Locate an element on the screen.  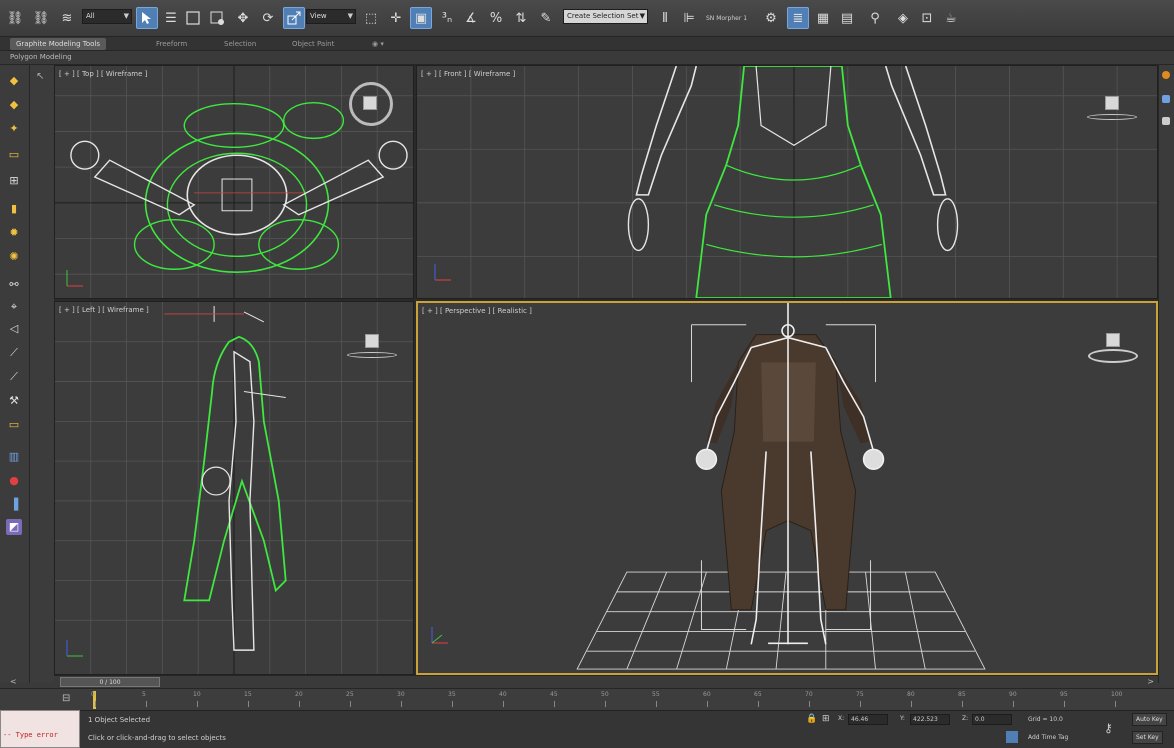
scene-explorer-icon: ⚙ is located at coordinates (771, 18).